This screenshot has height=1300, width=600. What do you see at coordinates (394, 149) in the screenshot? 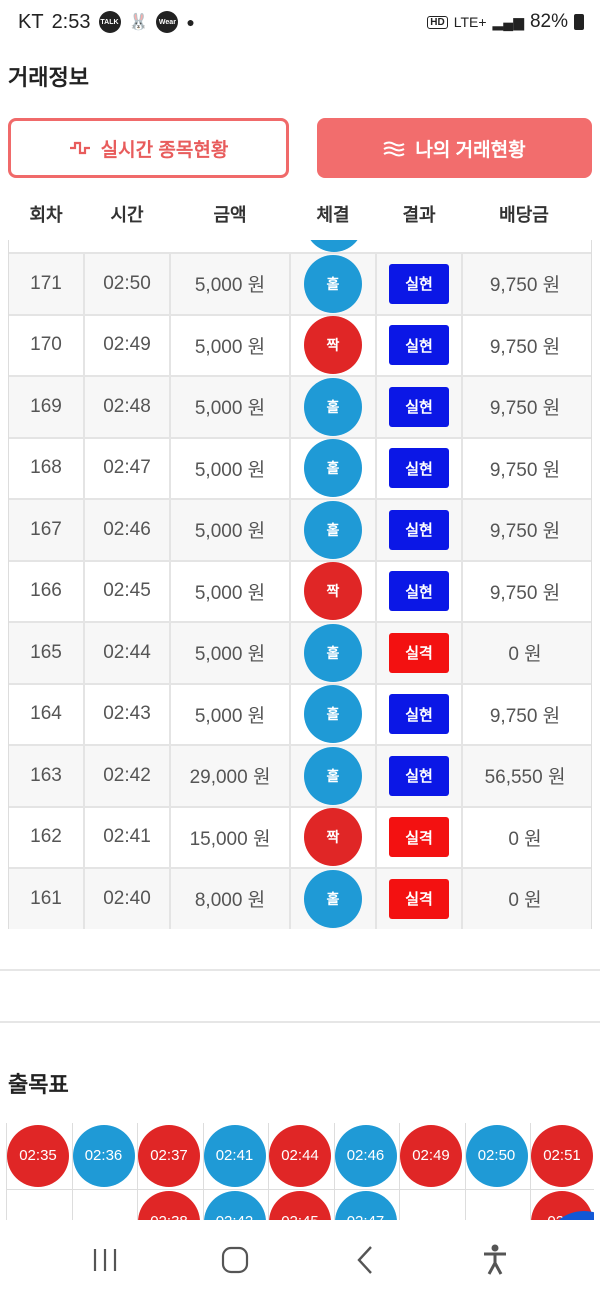
I see `waves-icon` at bounding box center [394, 149].